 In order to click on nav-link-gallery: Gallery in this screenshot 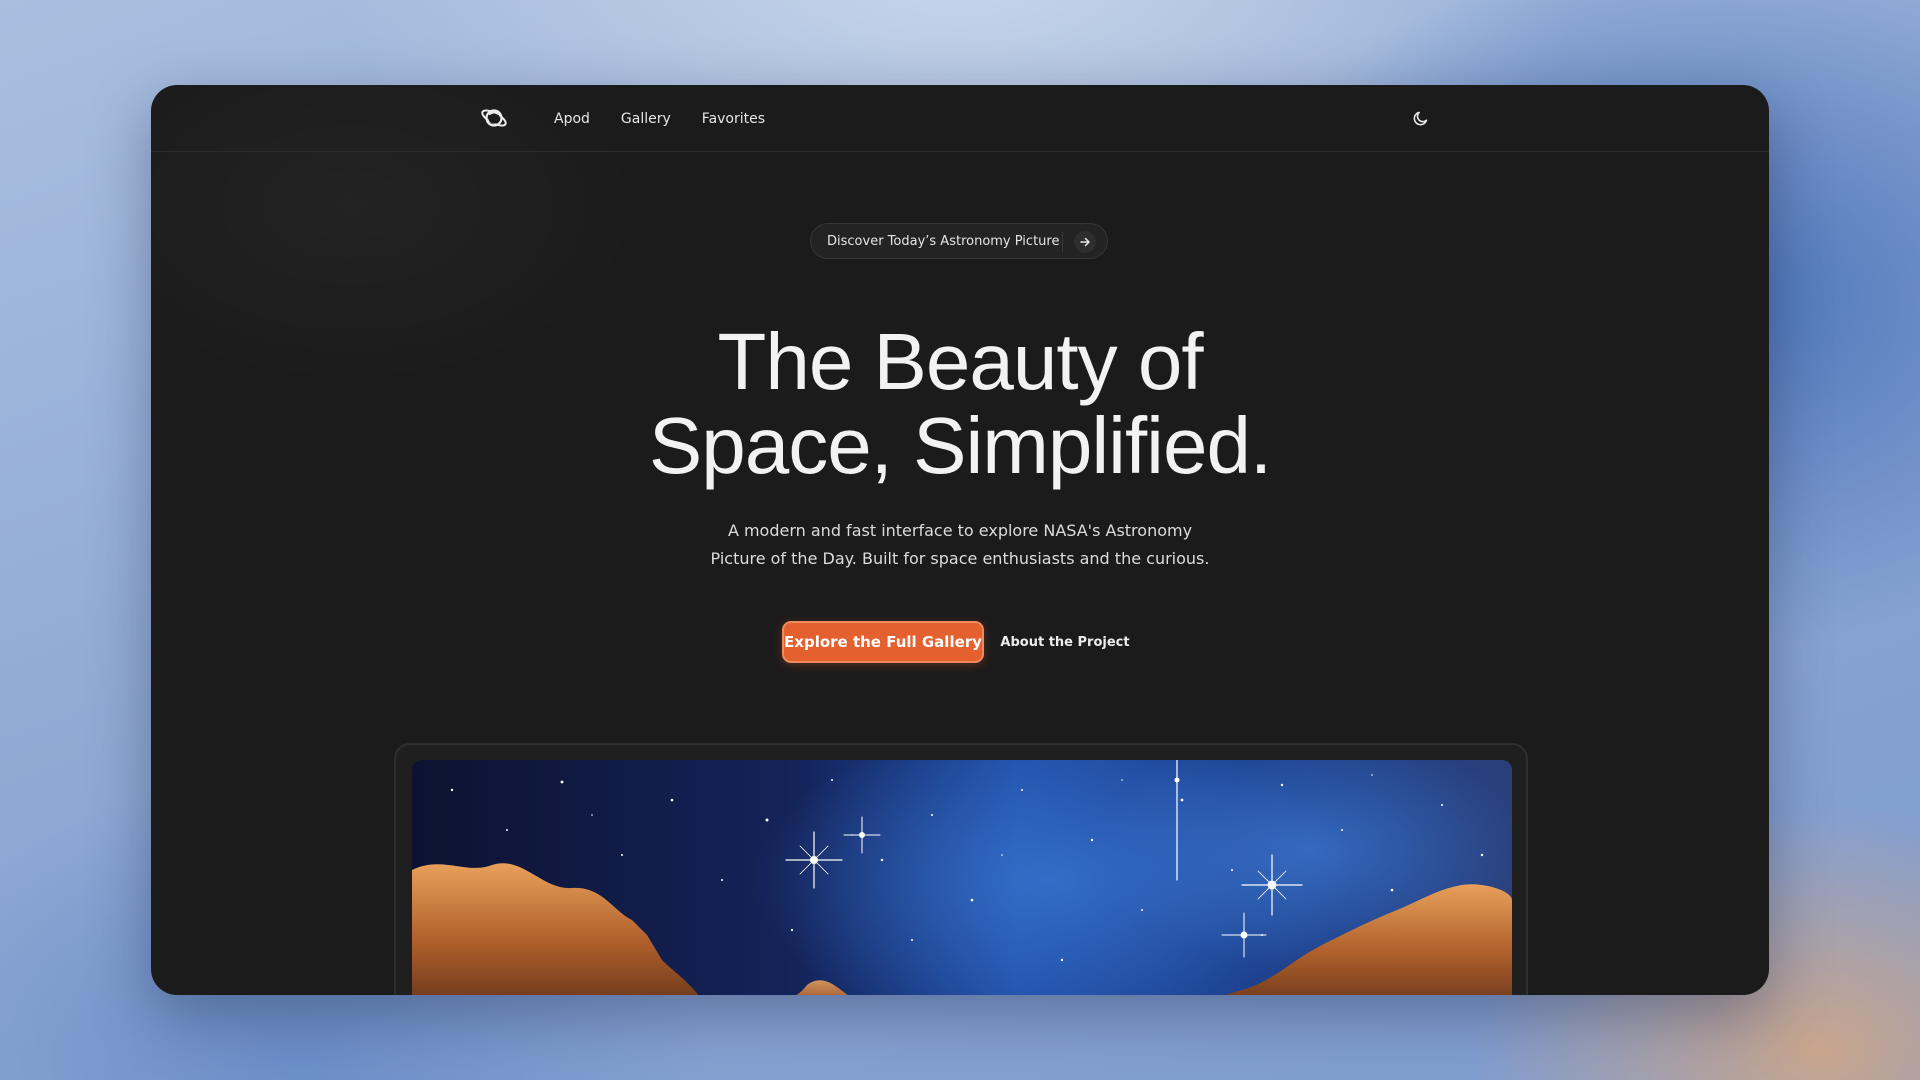, I will do `click(646, 119)`.